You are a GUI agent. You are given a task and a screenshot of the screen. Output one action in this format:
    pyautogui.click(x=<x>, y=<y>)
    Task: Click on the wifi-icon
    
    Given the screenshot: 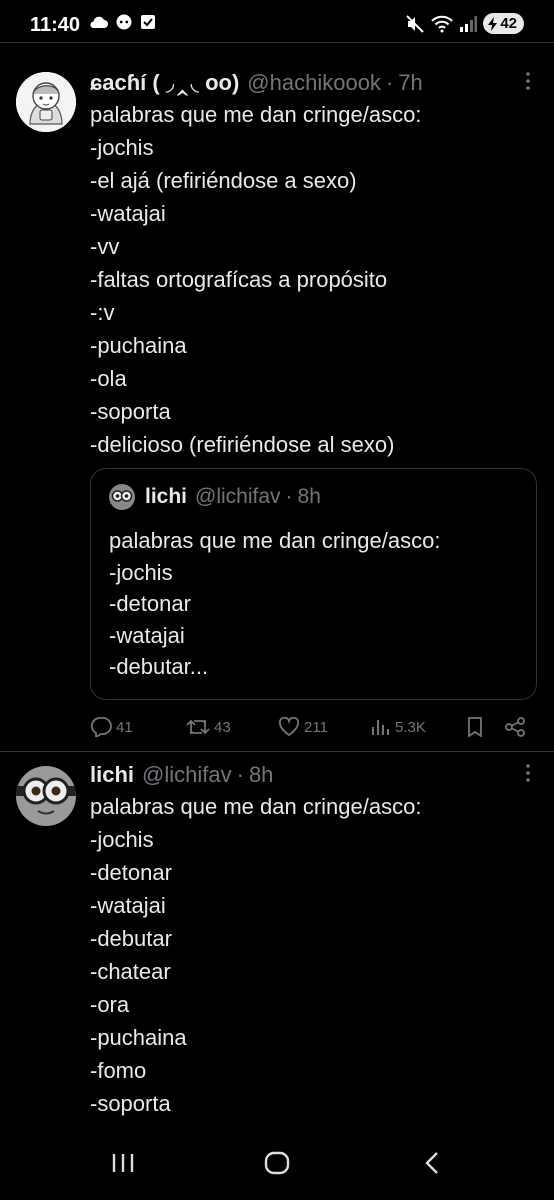 What is the action you would take?
    pyautogui.click(x=442, y=23)
    